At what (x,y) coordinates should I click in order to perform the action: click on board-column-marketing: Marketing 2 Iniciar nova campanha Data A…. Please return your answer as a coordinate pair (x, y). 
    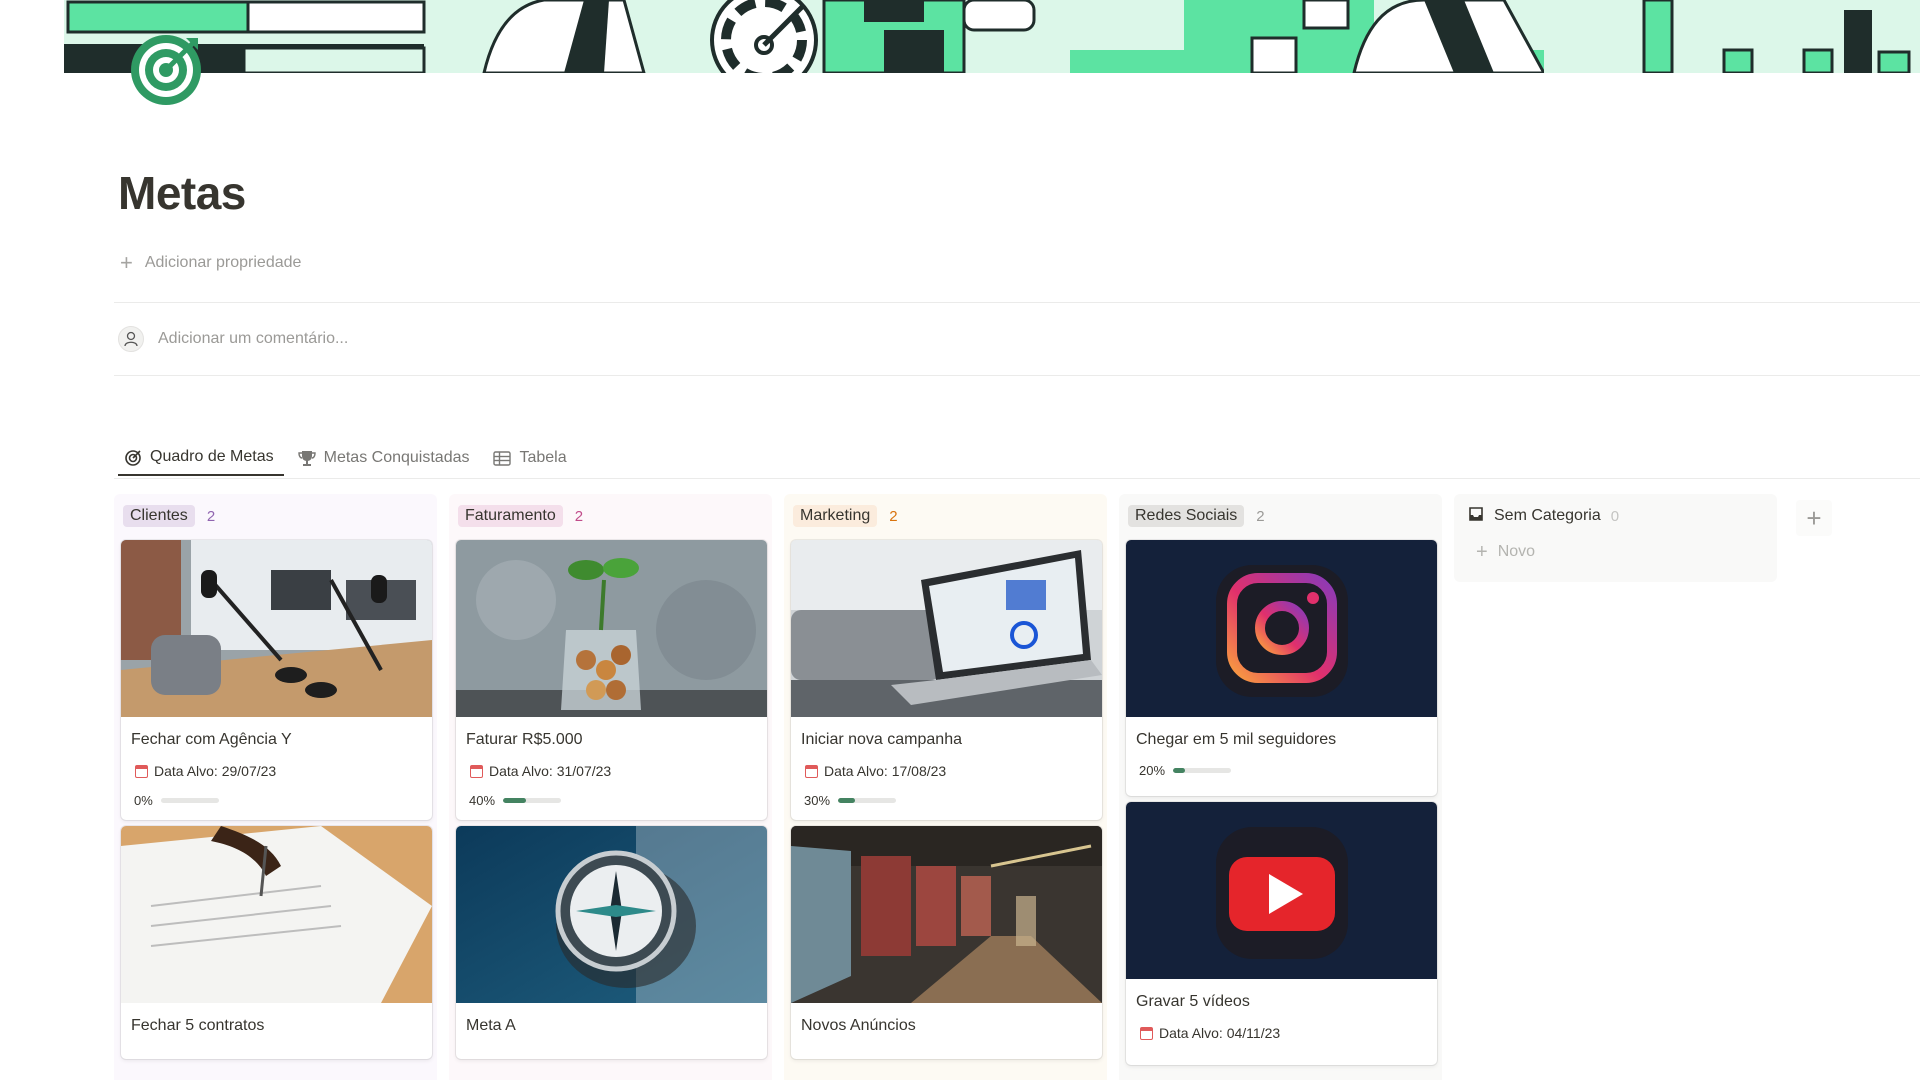
    Looking at the image, I should click on (945, 787).